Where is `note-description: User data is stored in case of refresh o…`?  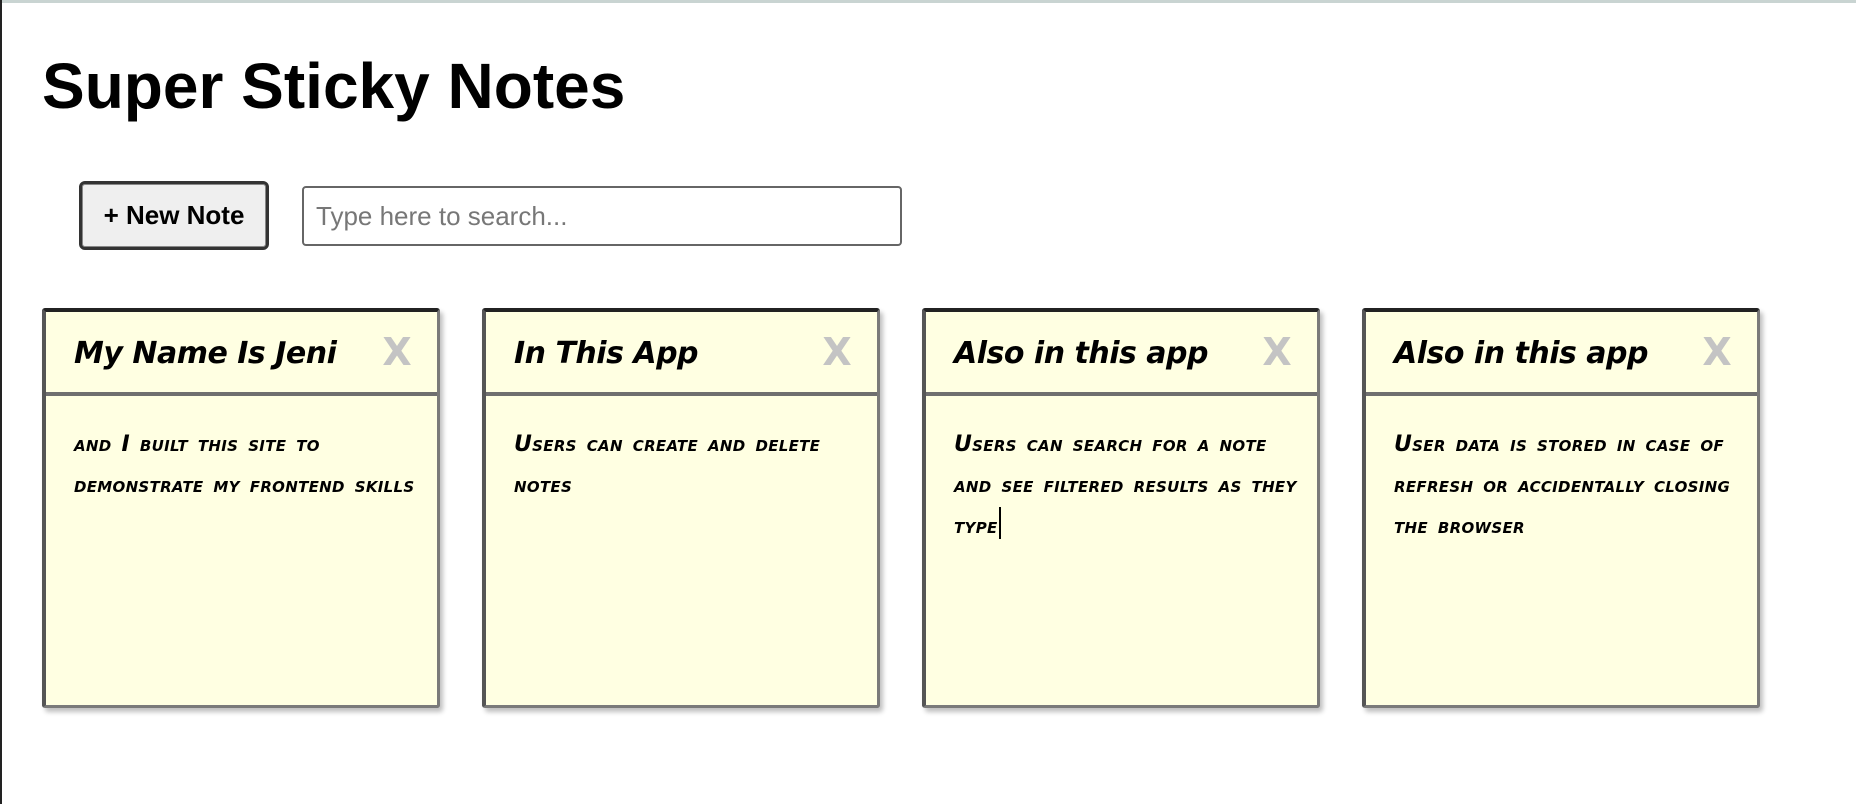
note-description: User data is stored in case of refresh o… is located at coordinates (1566, 485).